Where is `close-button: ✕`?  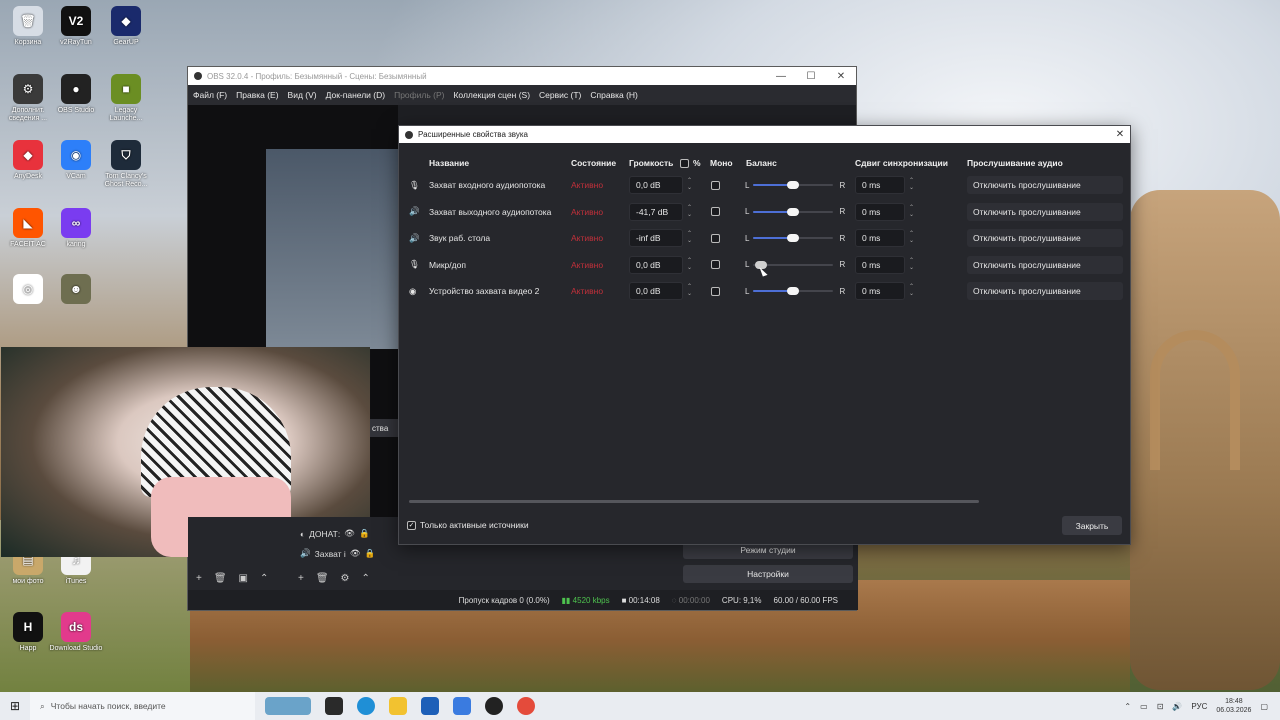 close-button: ✕ is located at coordinates (841, 76).